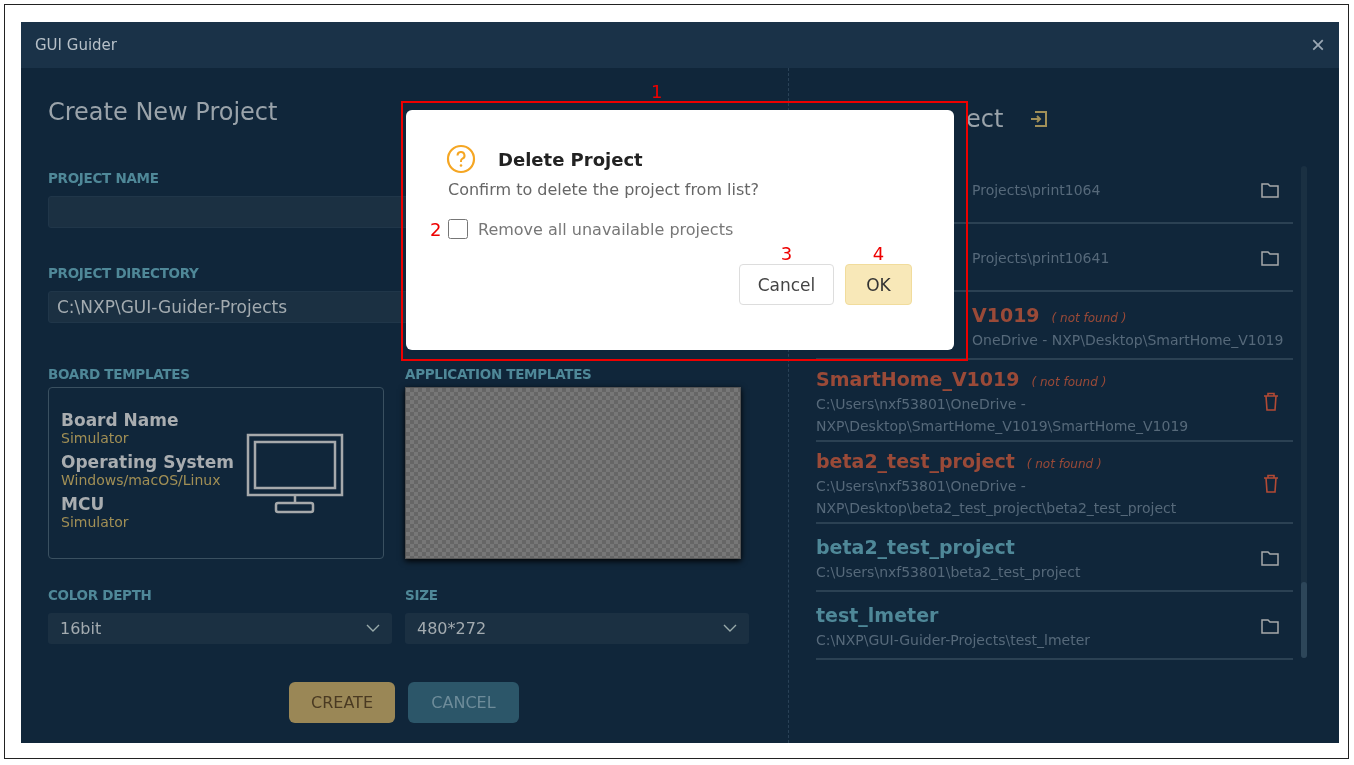  What do you see at coordinates (461, 159) in the screenshot?
I see `question-icon` at bounding box center [461, 159].